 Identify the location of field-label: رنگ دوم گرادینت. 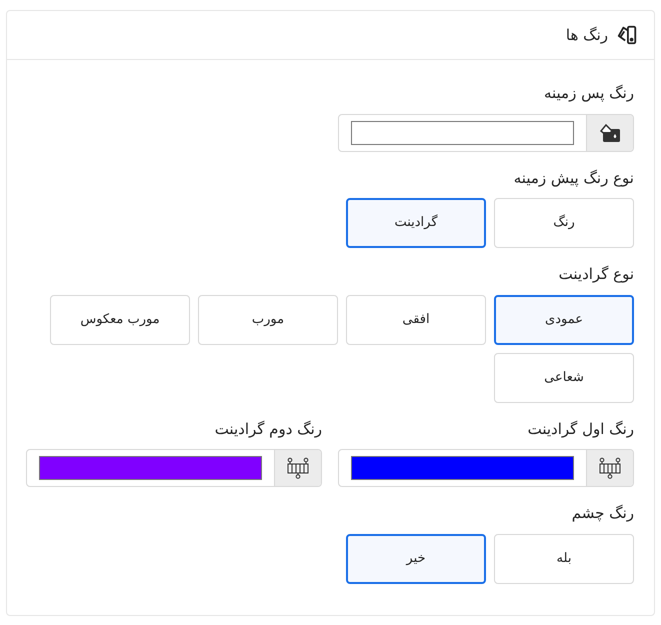
(268, 429).